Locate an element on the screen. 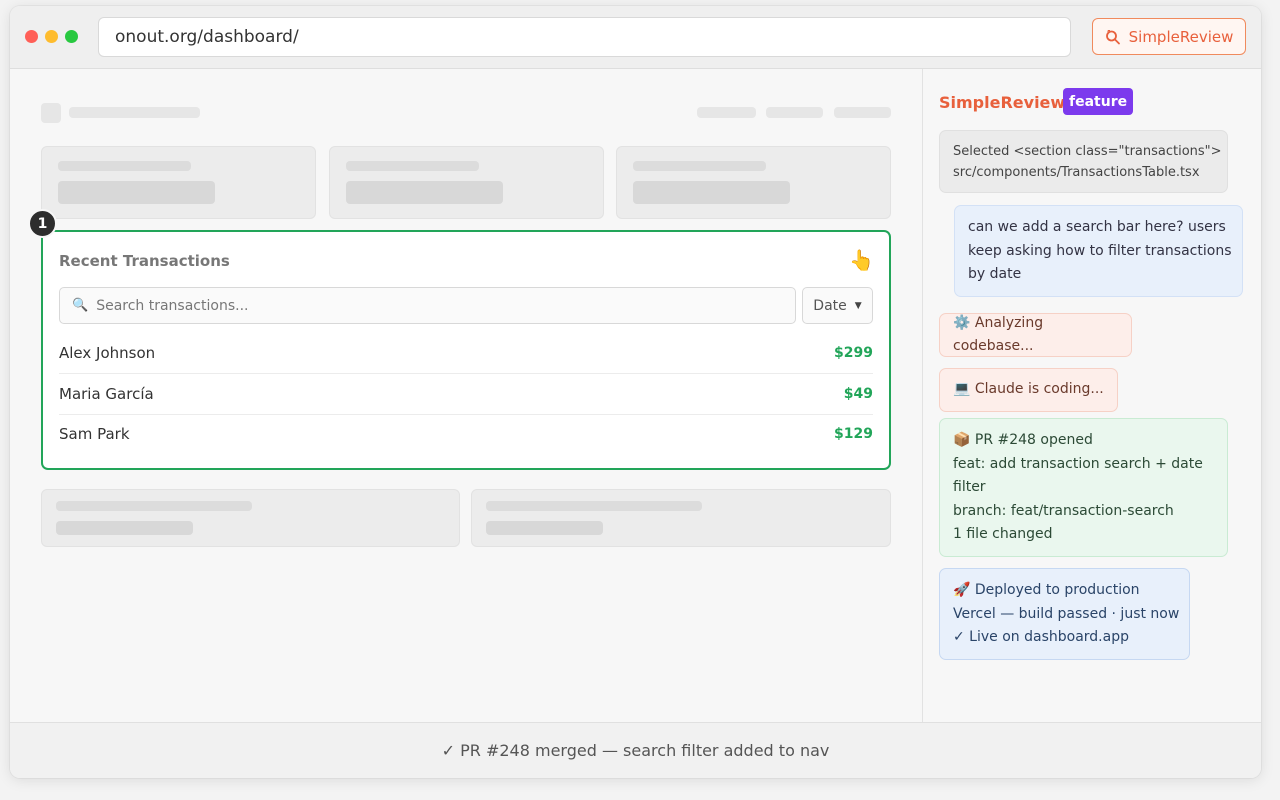 This screenshot has height=800, width=1280. transaction-amount: $49 is located at coordinates (858, 394).